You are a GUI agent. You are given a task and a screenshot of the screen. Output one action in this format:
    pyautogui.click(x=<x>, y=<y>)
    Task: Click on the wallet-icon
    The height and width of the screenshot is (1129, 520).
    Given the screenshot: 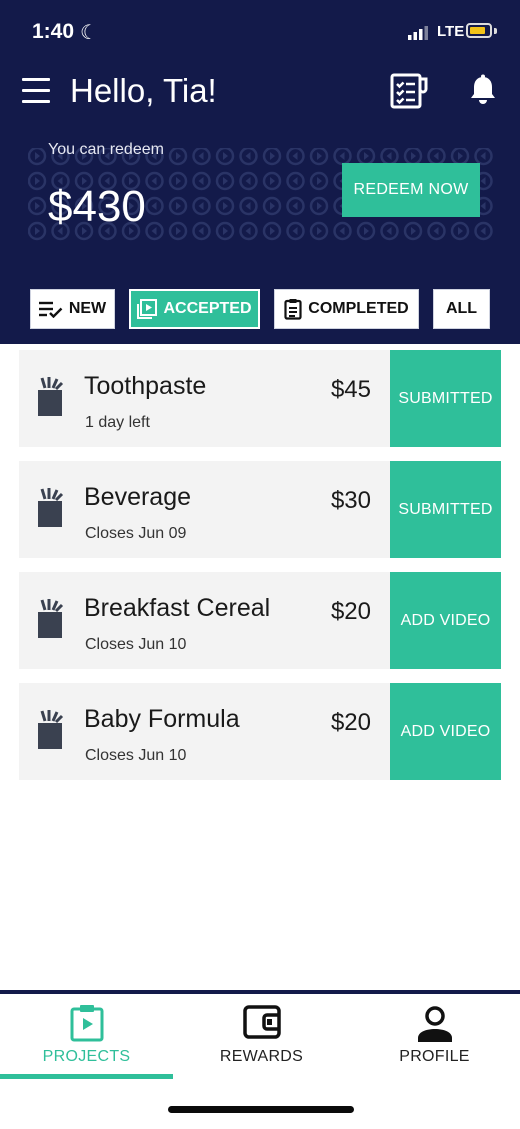 What is the action you would take?
    pyautogui.click(x=261, y=1022)
    